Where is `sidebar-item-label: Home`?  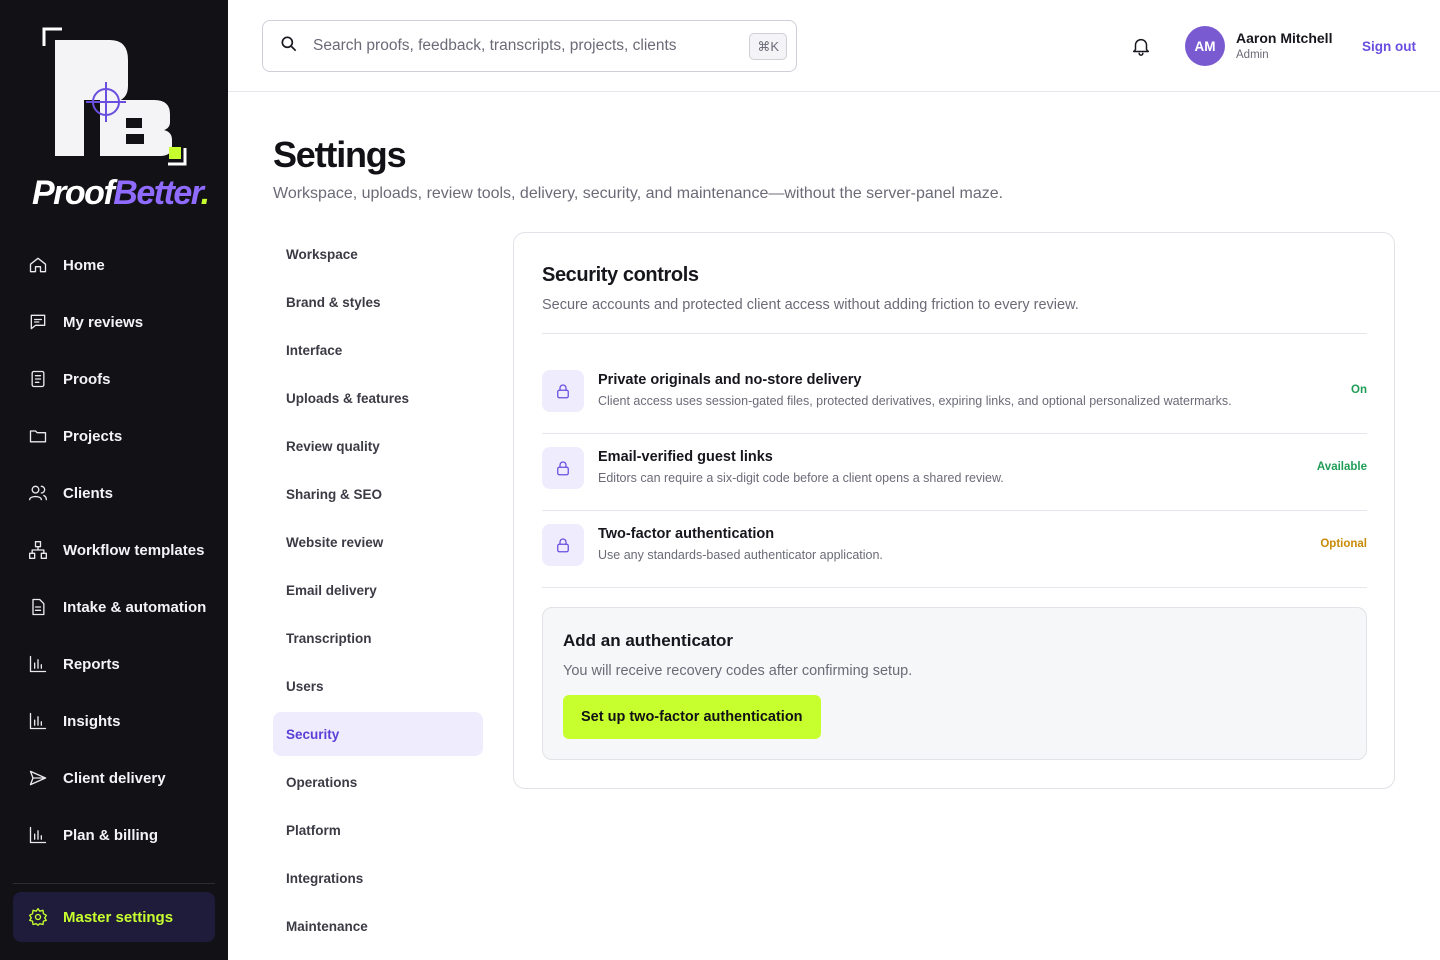 sidebar-item-label: Home is located at coordinates (84, 265).